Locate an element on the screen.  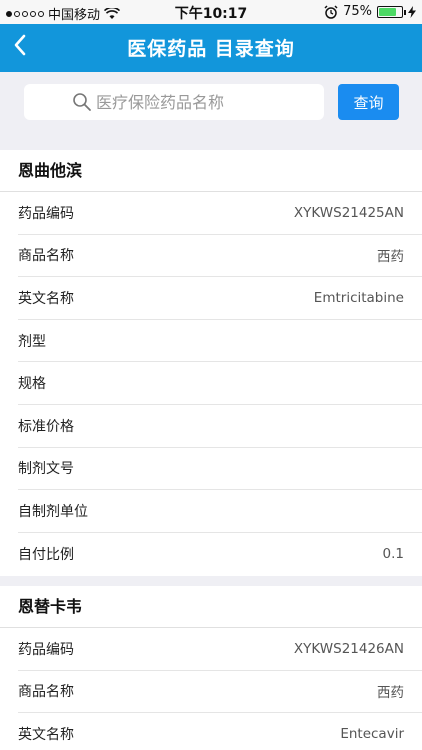
search-button: 查询 is located at coordinates (368, 102).